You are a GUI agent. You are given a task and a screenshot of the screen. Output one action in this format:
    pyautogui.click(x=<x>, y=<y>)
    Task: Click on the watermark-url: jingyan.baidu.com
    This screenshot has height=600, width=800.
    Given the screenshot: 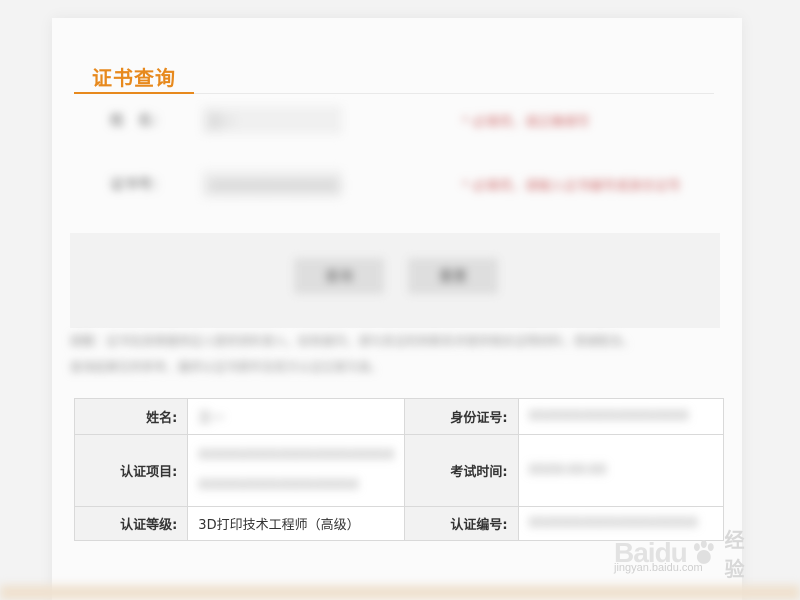 What is the action you would take?
    pyautogui.click(x=658, y=568)
    